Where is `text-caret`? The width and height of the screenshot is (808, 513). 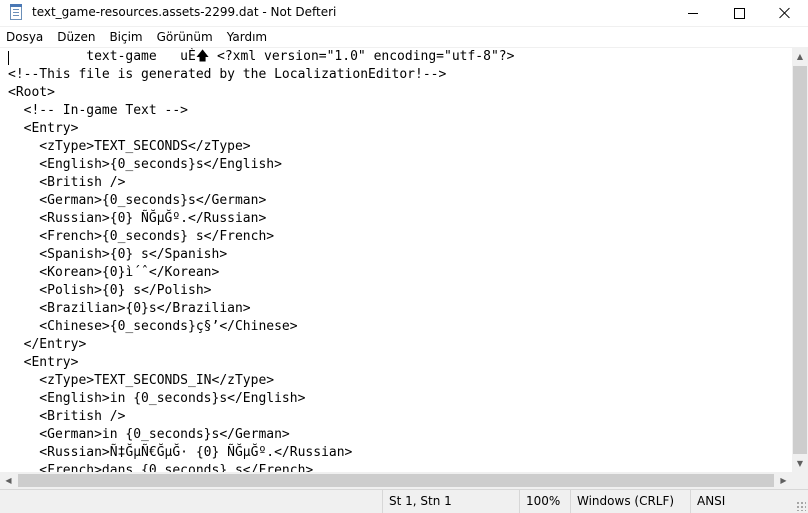 text-caret is located at coordinates (8, 58).